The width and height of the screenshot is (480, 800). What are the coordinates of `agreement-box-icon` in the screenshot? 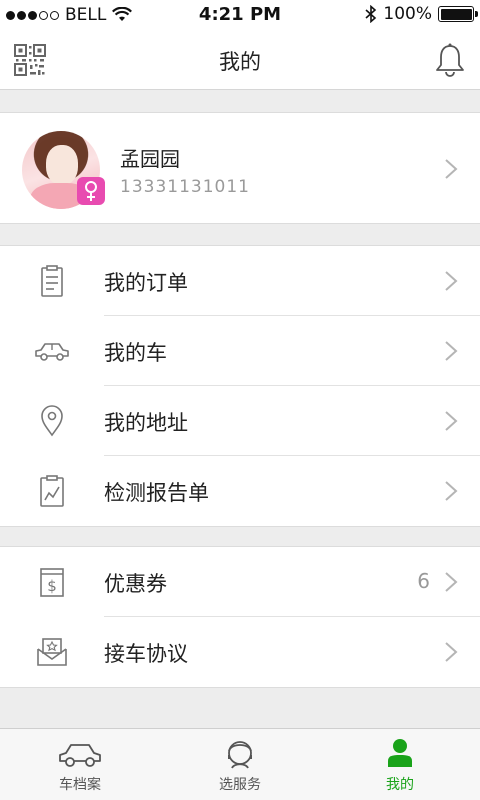 It's located at (52, 652).